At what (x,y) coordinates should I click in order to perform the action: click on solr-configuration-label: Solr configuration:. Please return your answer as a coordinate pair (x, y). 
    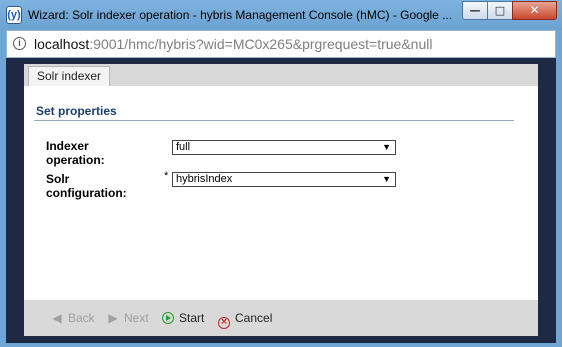
    Looking at the image, I should click on (86, 186).